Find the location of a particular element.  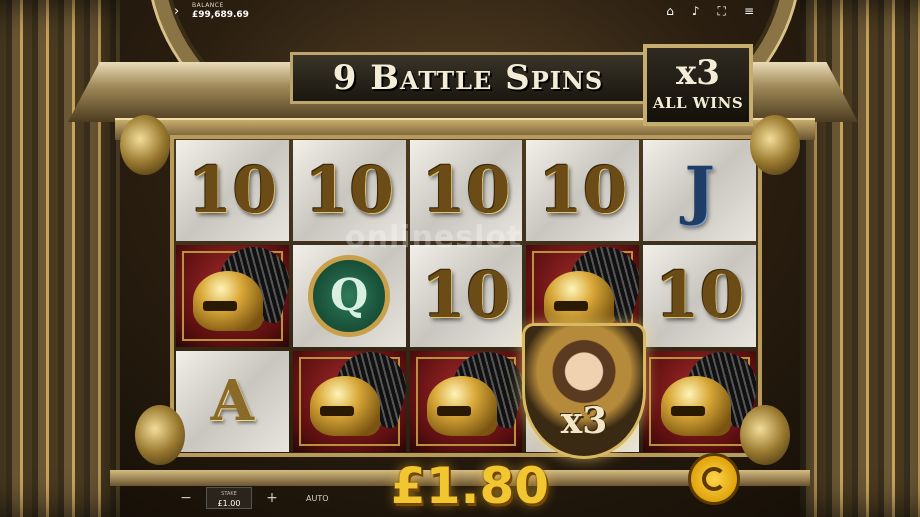

battle-spins-title: 9 Battle Spins is located at coordinates (468, 78).